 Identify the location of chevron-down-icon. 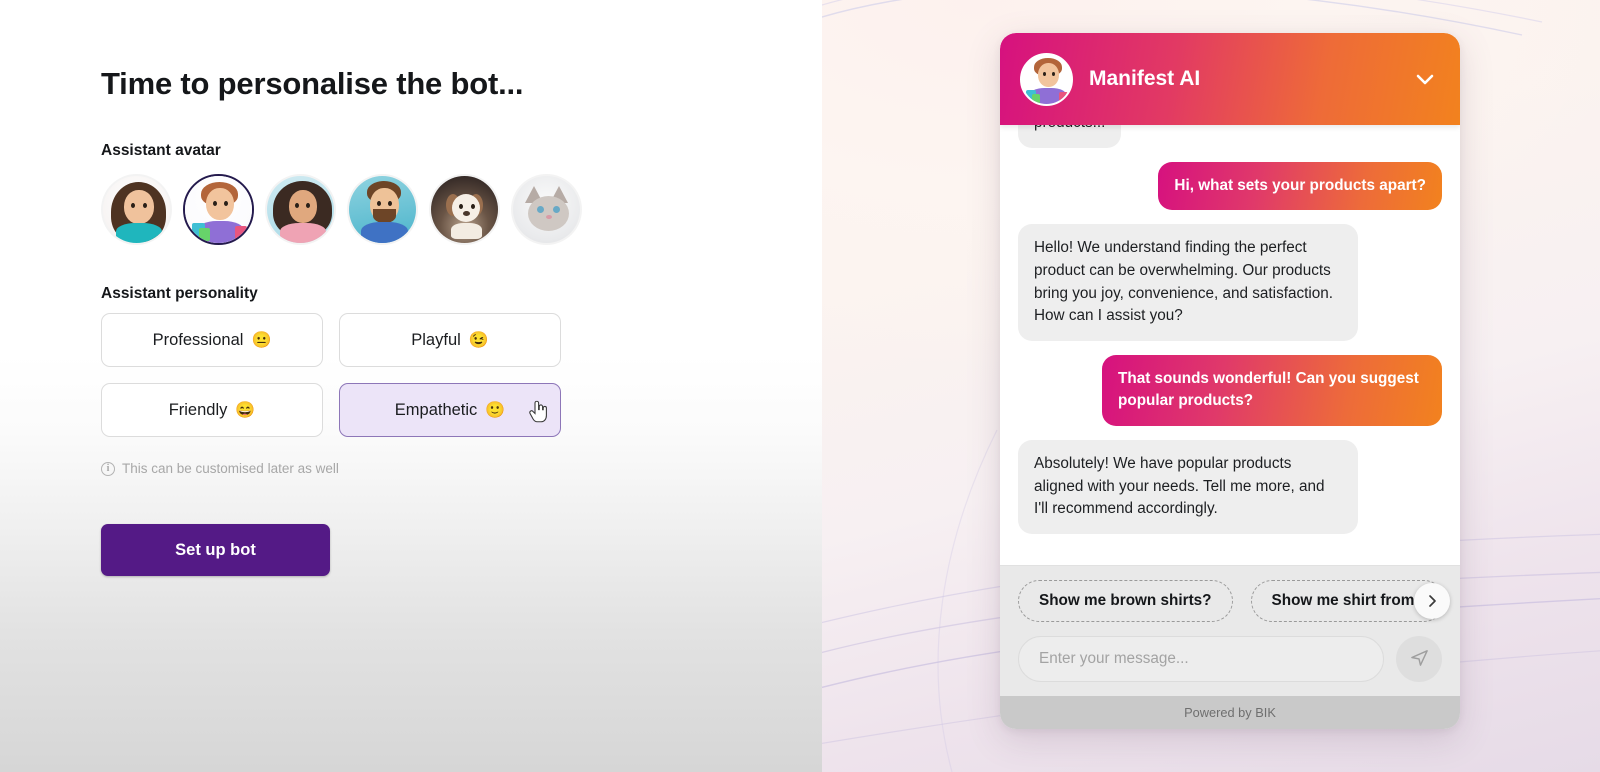
(1425, 79).